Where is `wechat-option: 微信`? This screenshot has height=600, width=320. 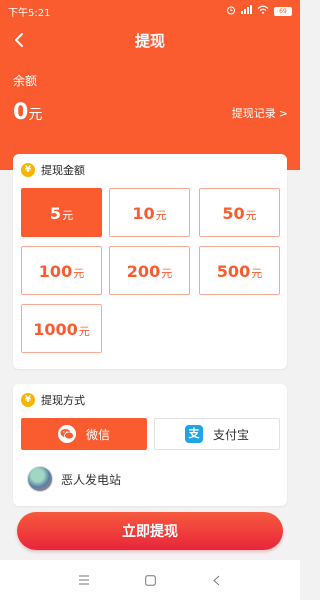
wechat-option: 微信 is located at coordinates (84, 434).